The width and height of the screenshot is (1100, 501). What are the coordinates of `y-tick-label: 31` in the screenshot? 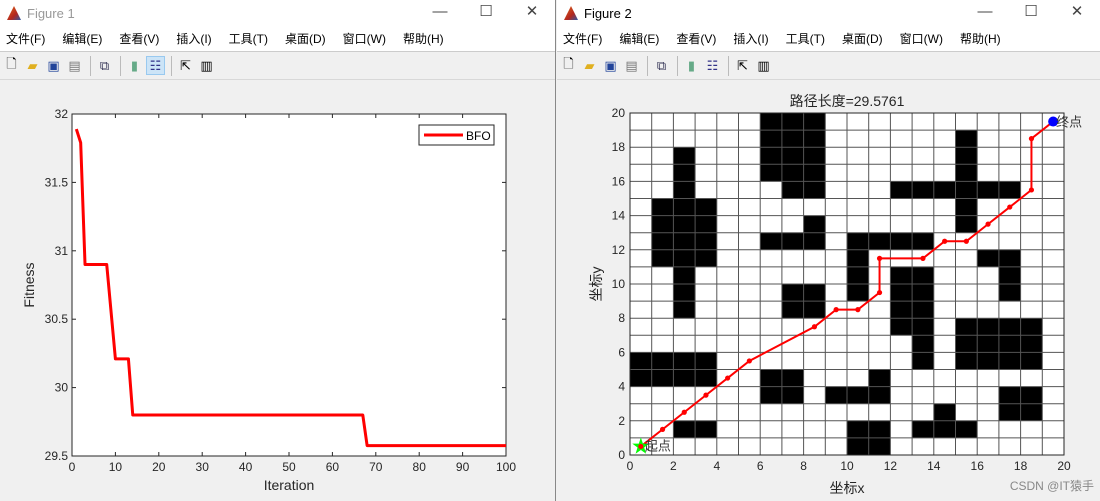 It's located at (62, 251).